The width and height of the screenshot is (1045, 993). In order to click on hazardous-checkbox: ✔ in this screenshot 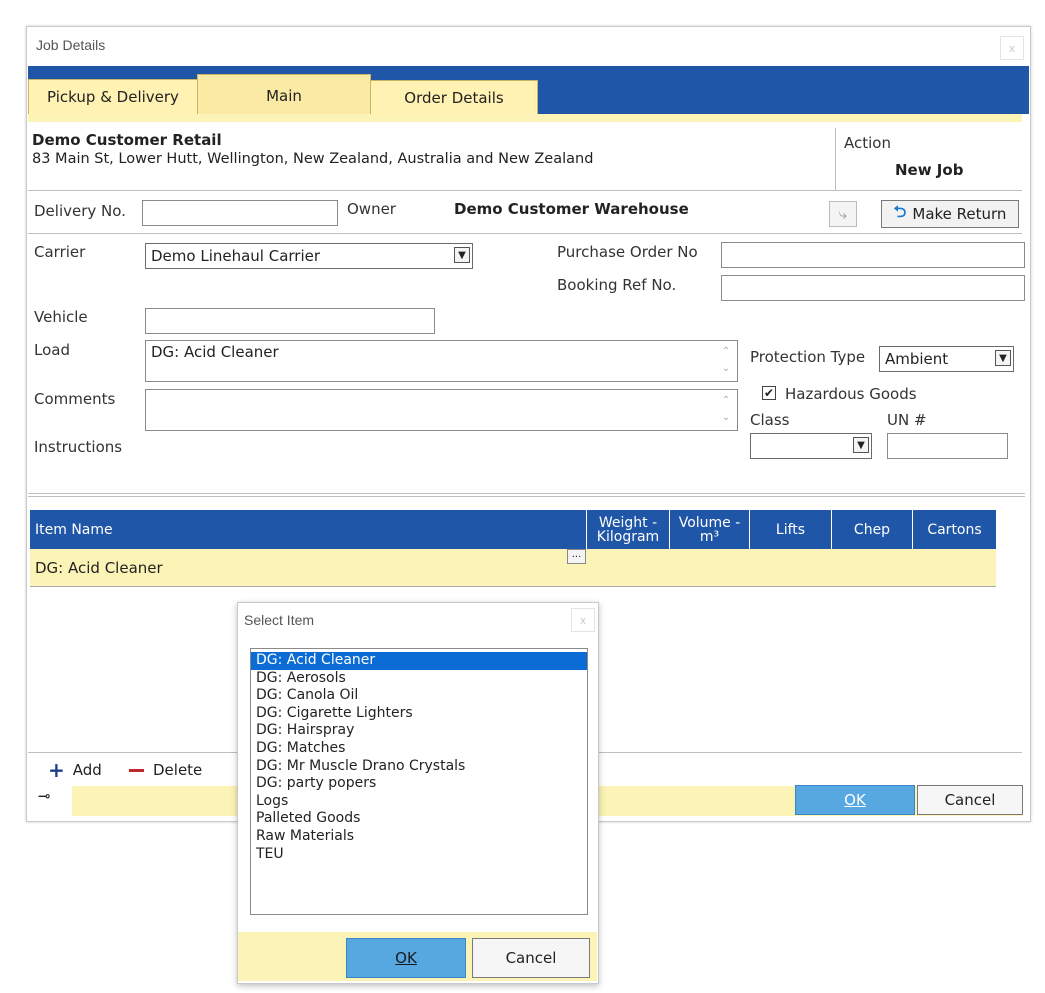, I will do `click(769, 393)`.